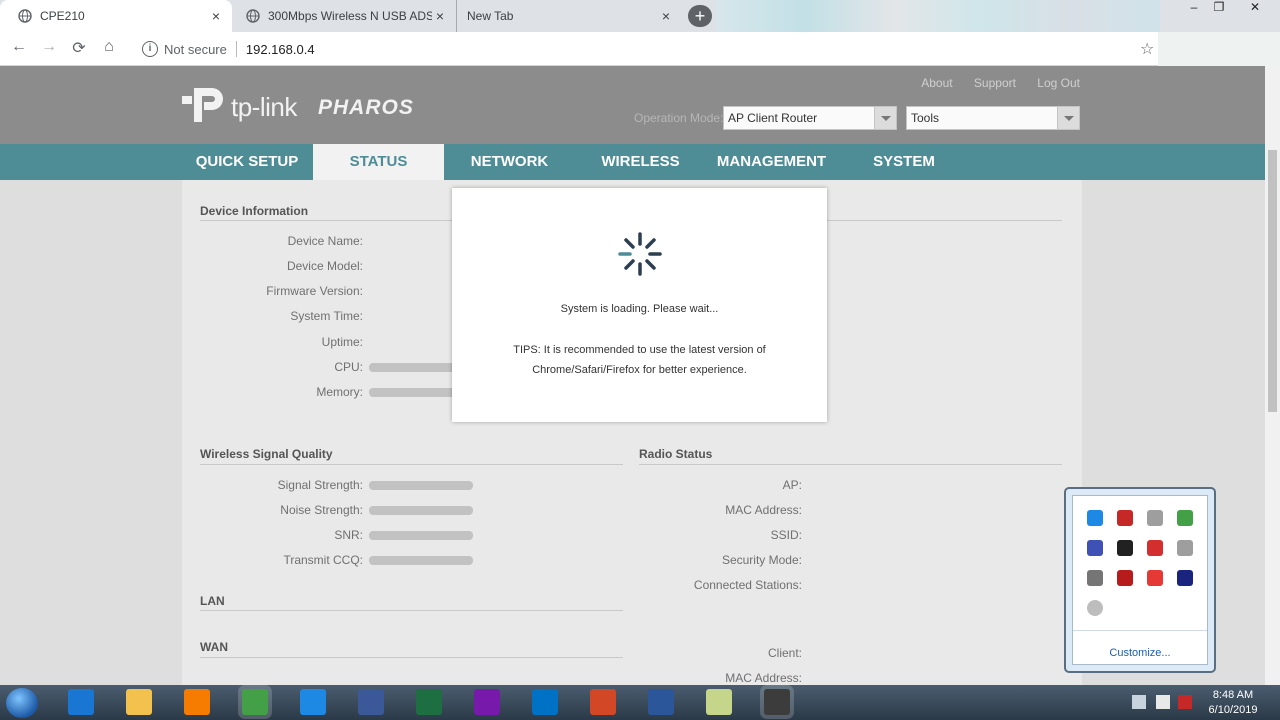  Describe the element at coordinates (202, 105) in the screenshot. I see `tp-link-logo-icon` at that location.